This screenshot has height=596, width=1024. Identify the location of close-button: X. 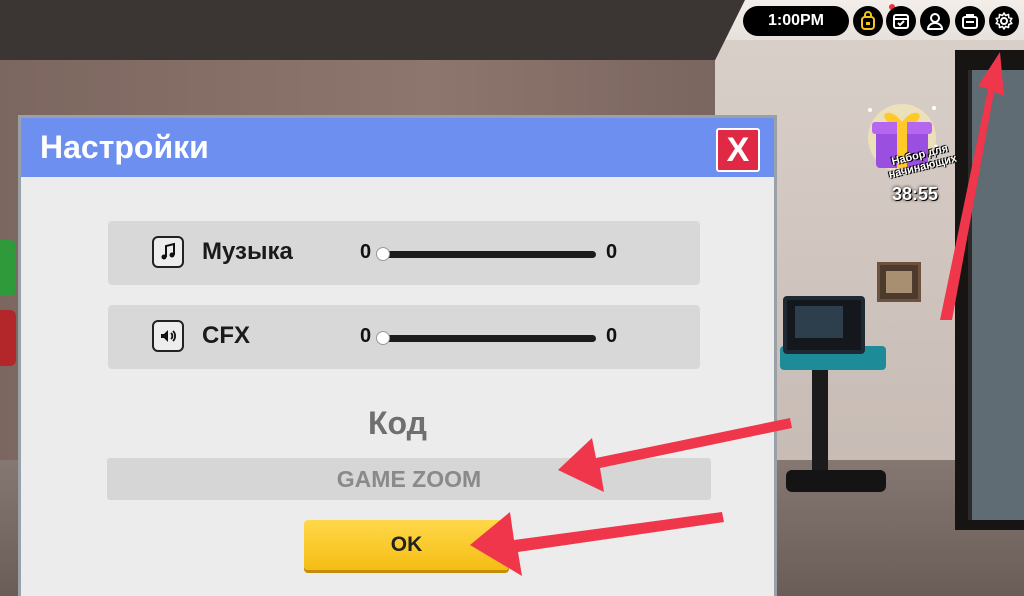
(738, 150).